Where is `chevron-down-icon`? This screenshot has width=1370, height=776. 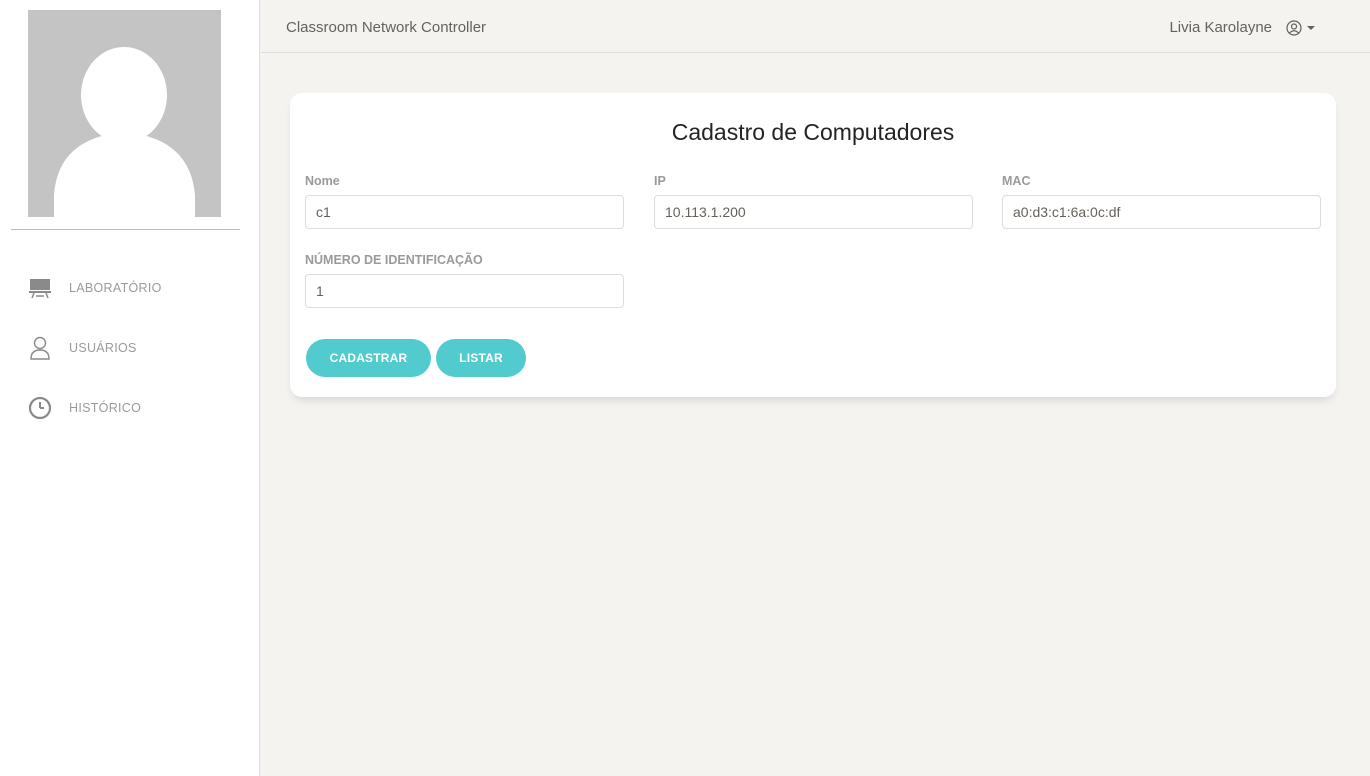
chevron-down-icon is located at coordinates (1311, 27).